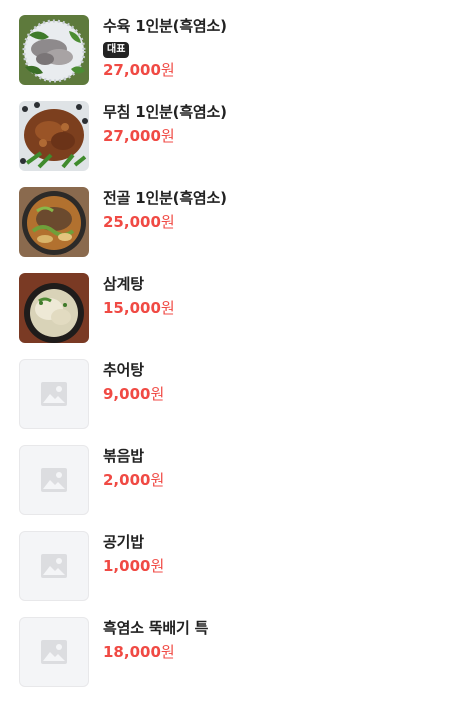 The image size is (450, 704). Describe the element at coordinates (123, 370) in the screenshot. I see `menu-item-name: 추어탕` at that location.